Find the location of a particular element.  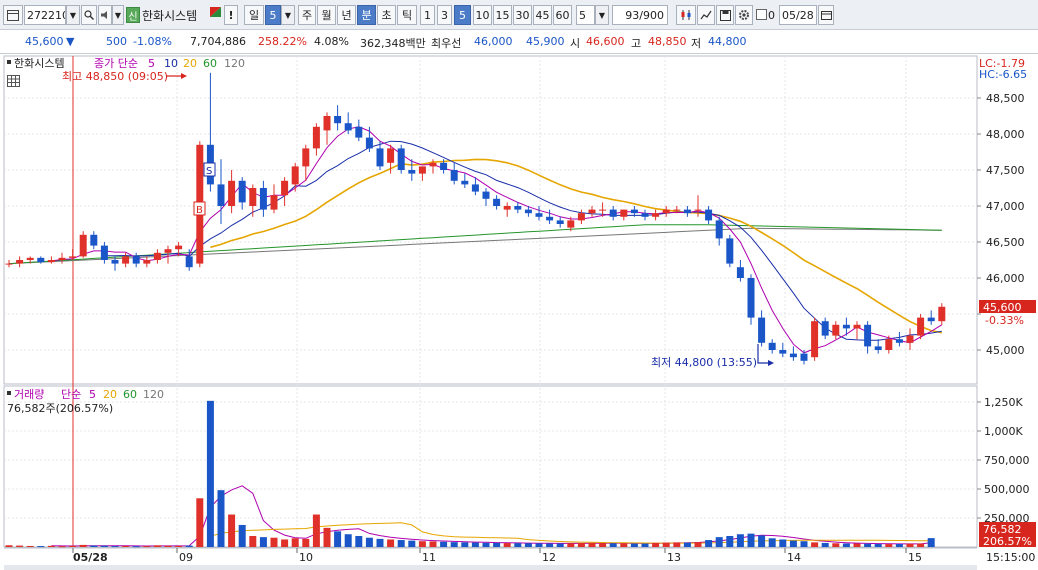

current-price-tag: 45,600 is located at coordinates (1002, 307).